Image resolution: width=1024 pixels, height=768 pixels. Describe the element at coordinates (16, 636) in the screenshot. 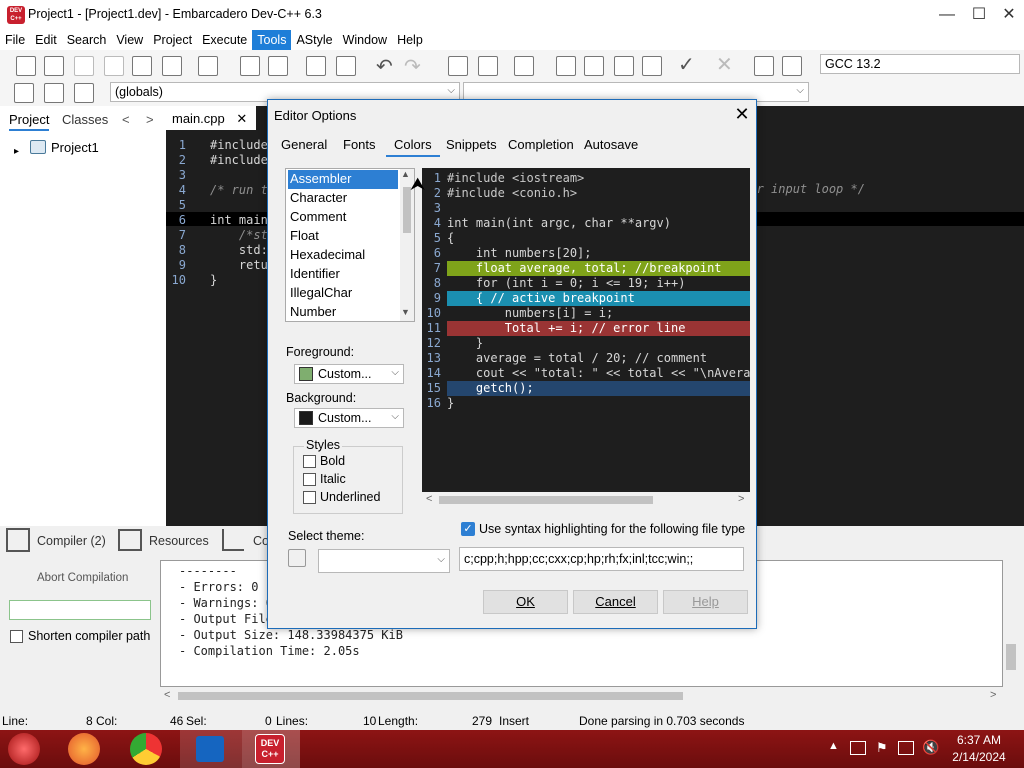

I see `shorten-path-checkbox` at that location.